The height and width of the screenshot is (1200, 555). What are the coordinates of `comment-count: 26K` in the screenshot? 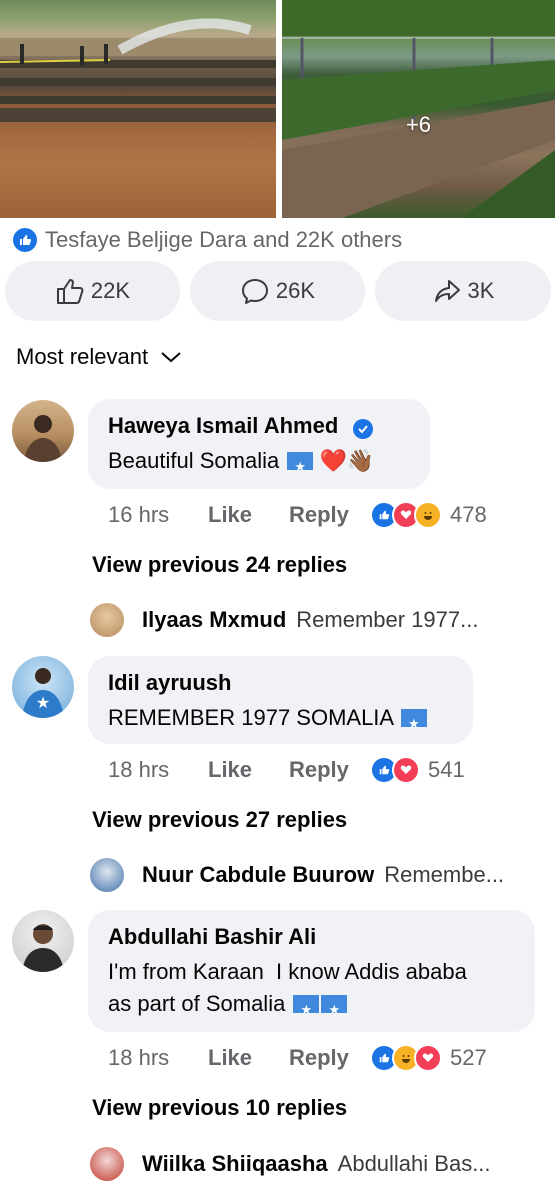 It's located at (295, 290).